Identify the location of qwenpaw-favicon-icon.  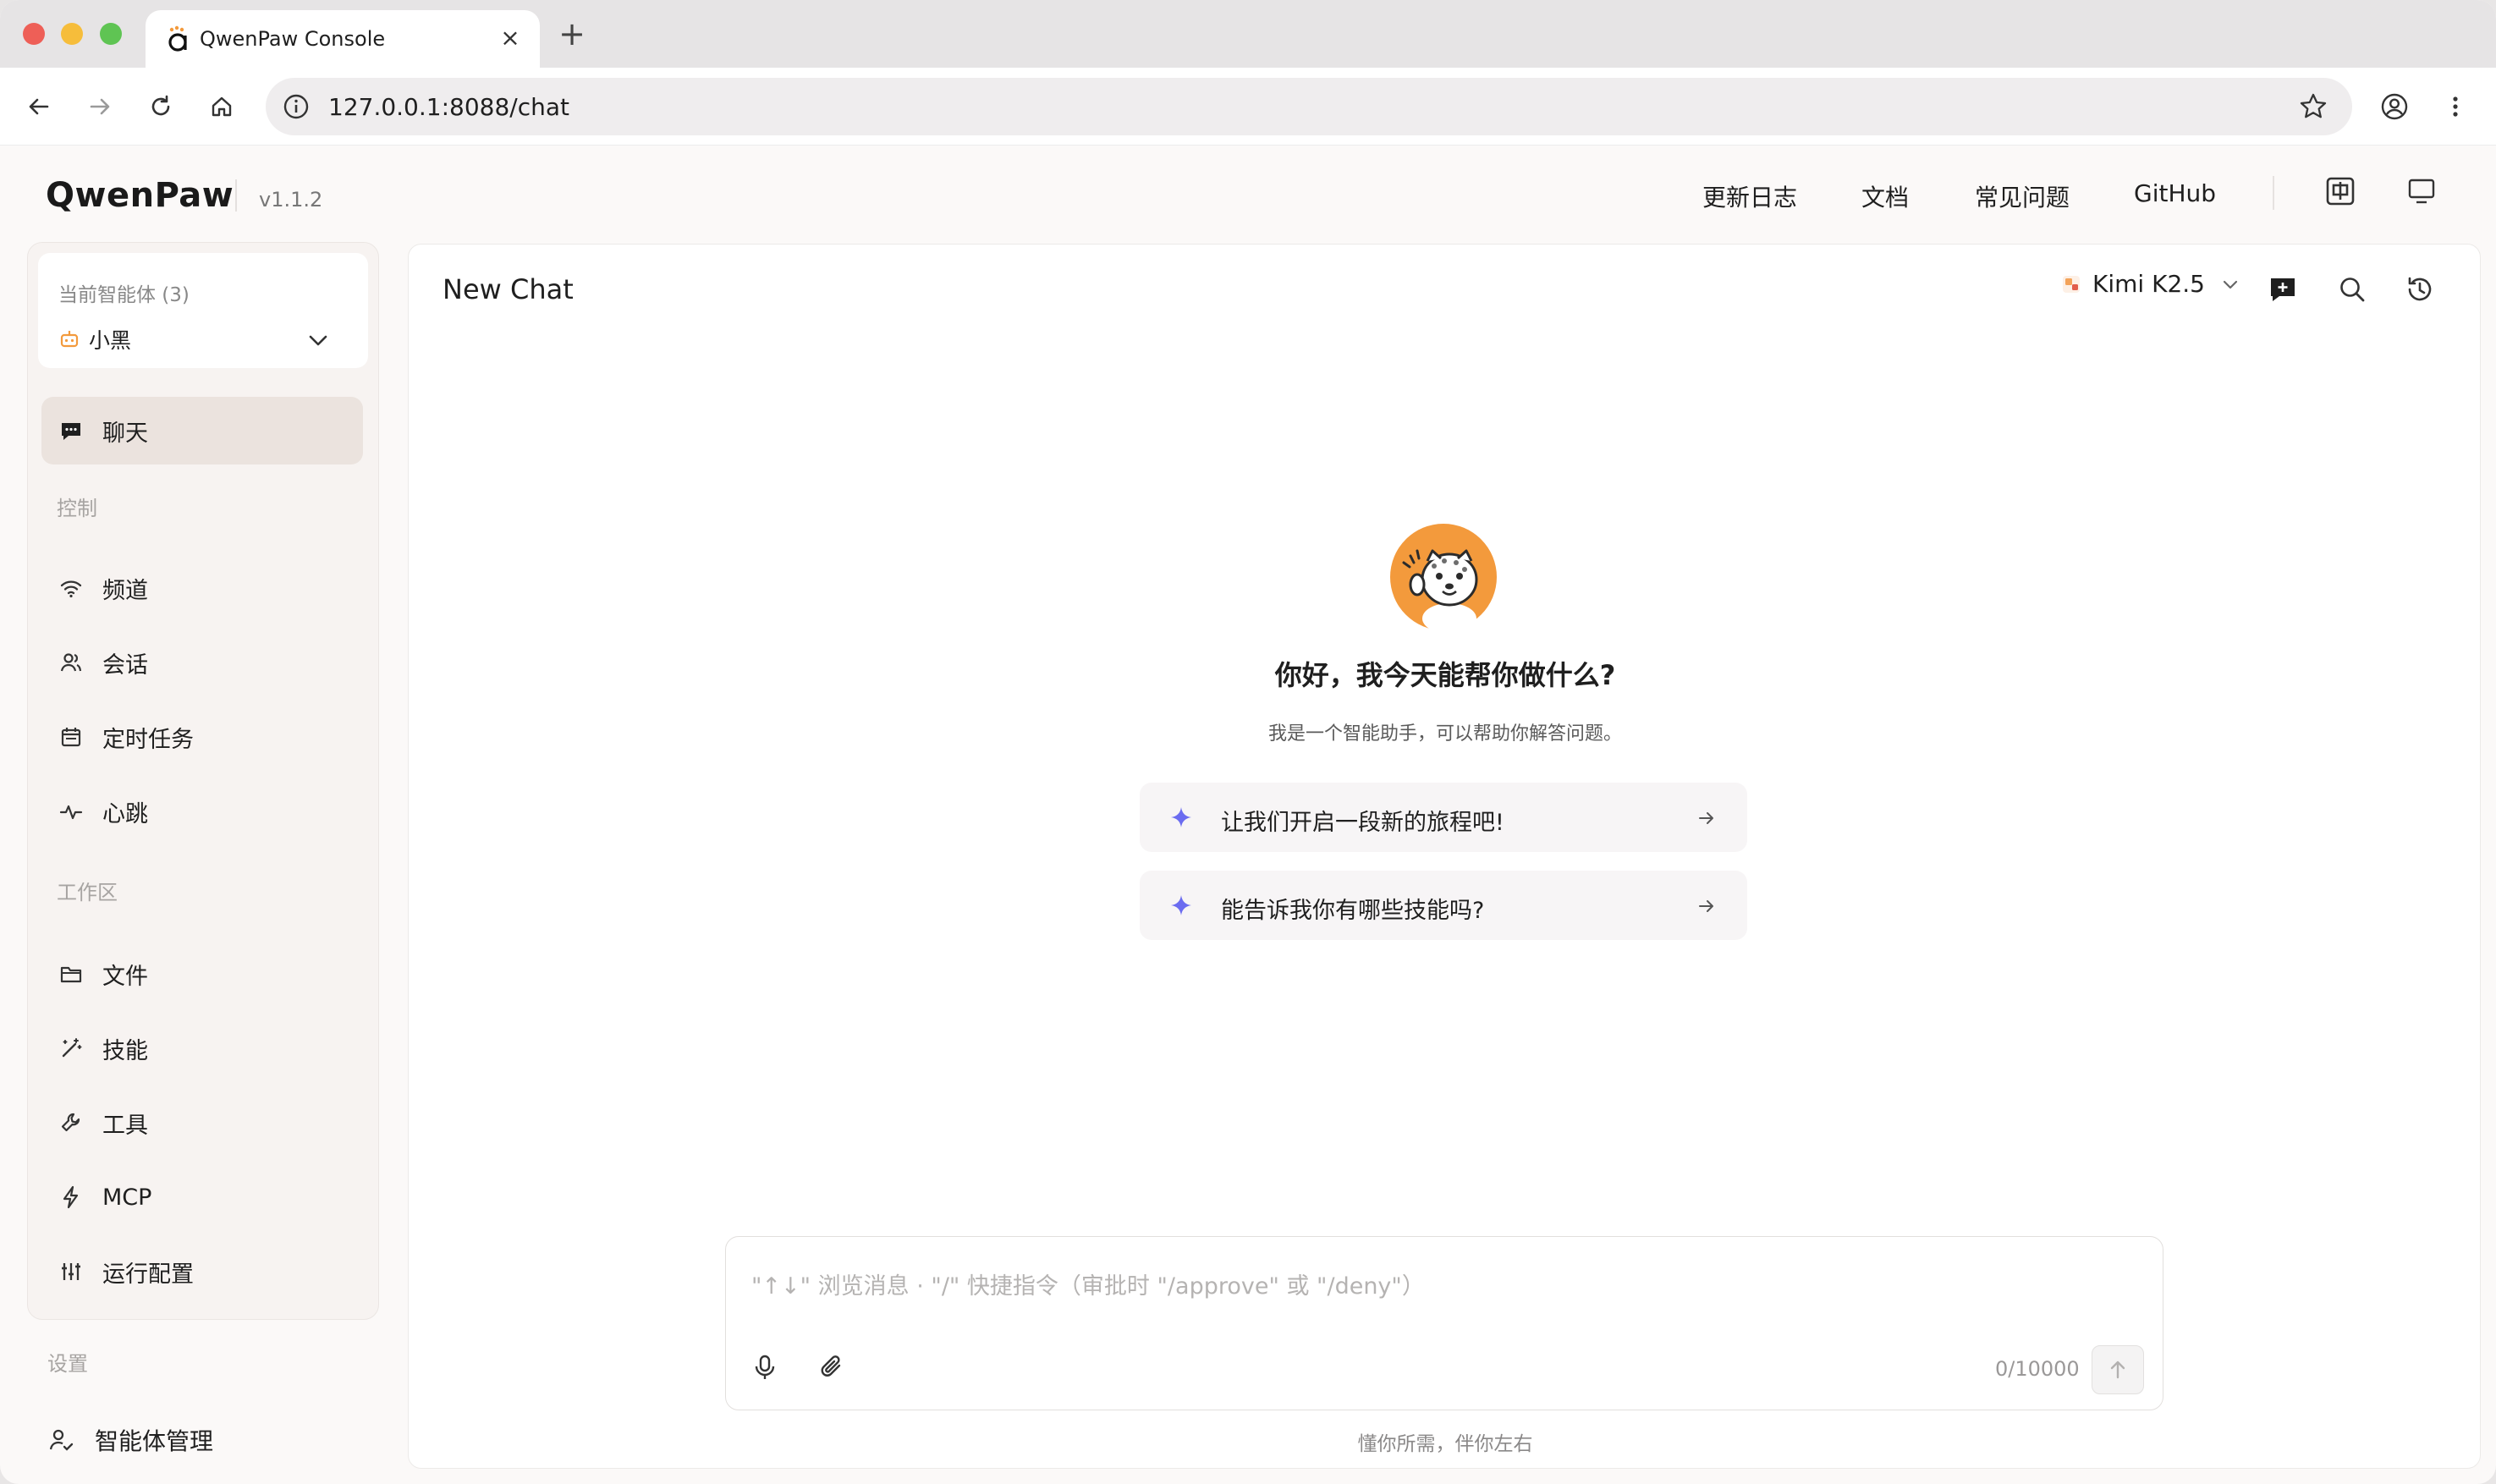
(177, 38).